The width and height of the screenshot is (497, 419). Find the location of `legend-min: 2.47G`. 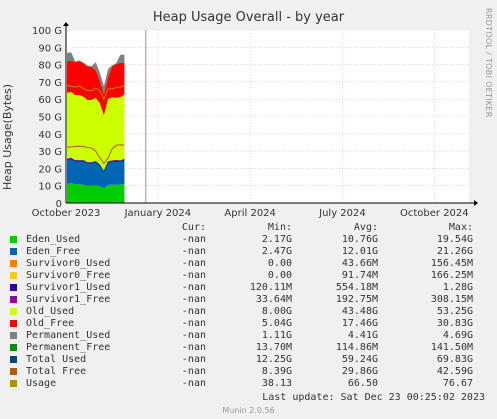

legend-min: 2.47G is located at coordinates (276, 251).